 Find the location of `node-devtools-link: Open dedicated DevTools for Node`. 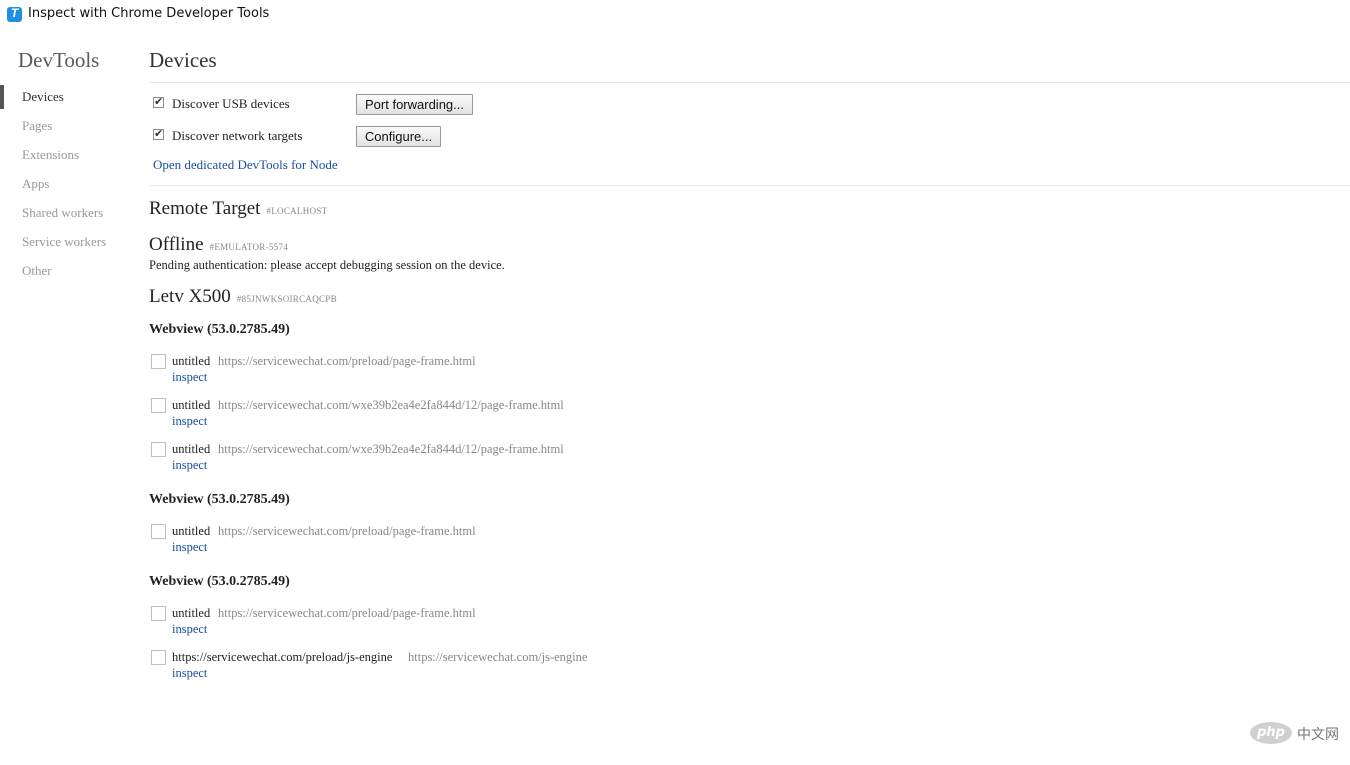

node-devtools-link: Open dedicated DevTools for Node is located at coordinates (245, 165).